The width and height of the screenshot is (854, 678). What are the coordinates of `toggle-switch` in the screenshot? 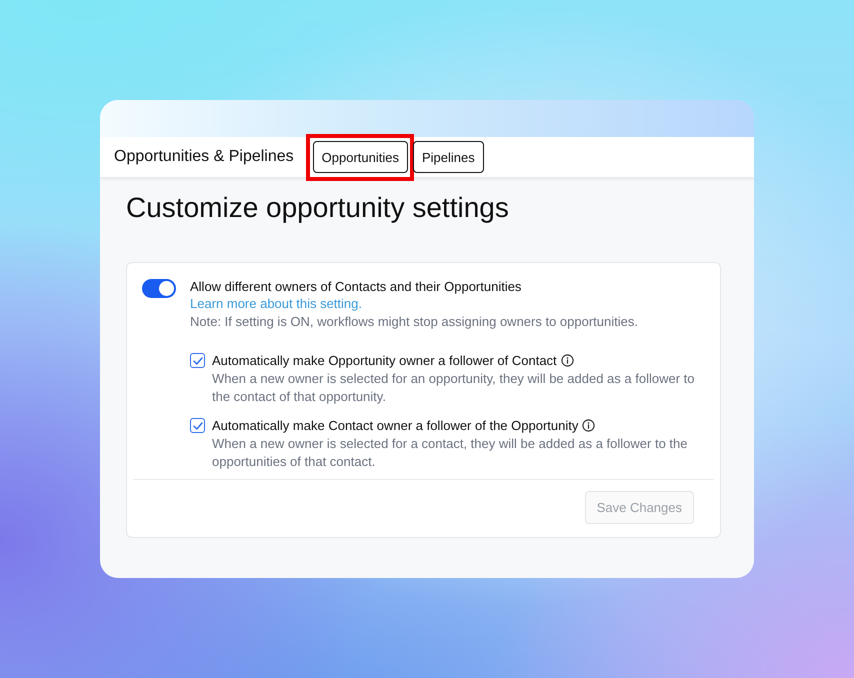 It's located at (159, 288).